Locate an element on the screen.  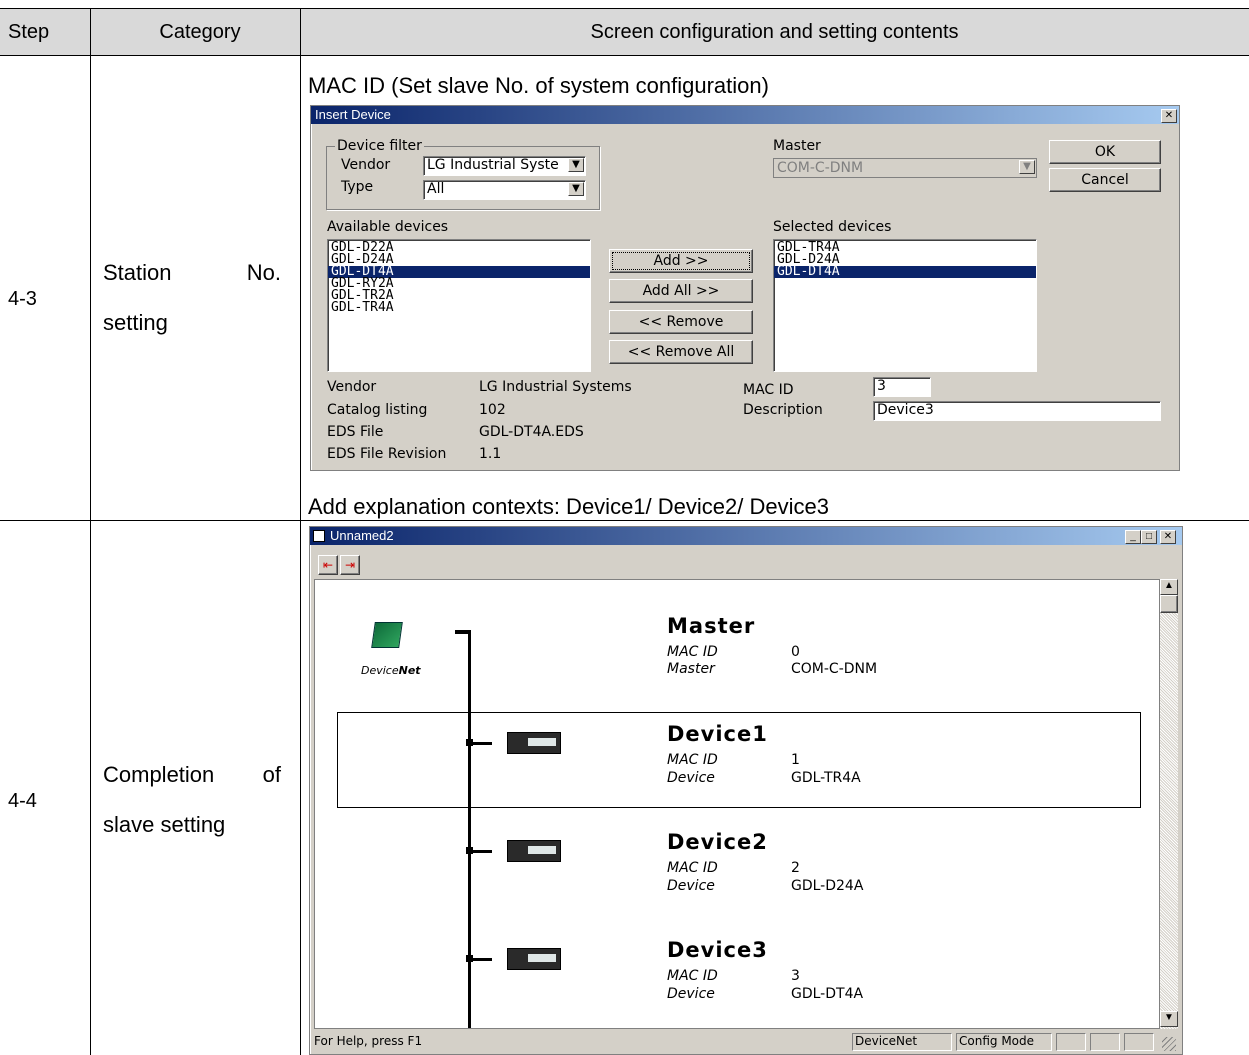
app-icon is located at coordinates (319, 536).